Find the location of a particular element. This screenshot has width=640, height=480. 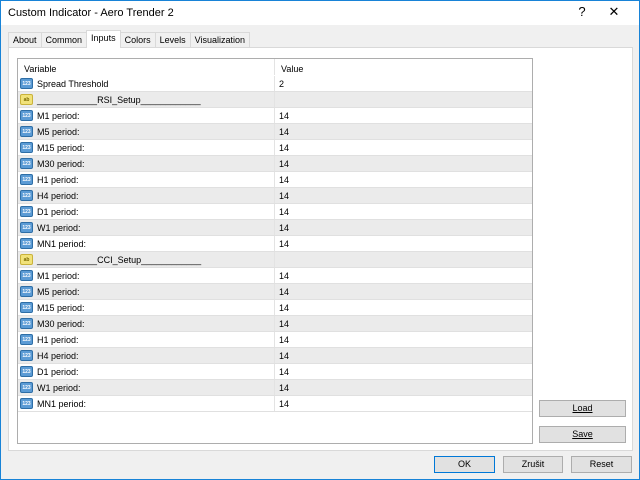

save-button: Save is located at coordinates (582, 434).